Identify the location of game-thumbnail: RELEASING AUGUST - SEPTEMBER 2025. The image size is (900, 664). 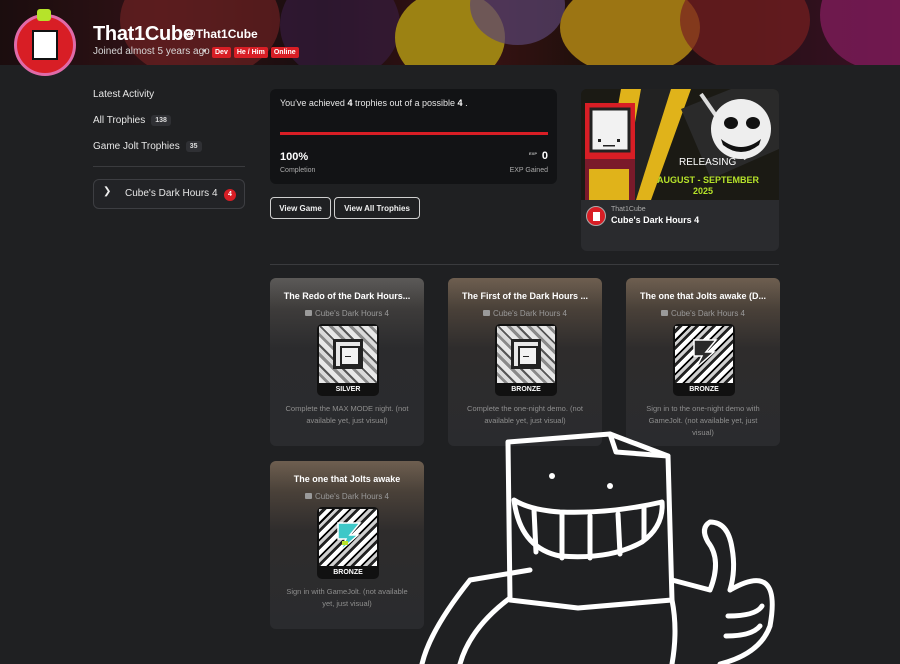
(680, 144).